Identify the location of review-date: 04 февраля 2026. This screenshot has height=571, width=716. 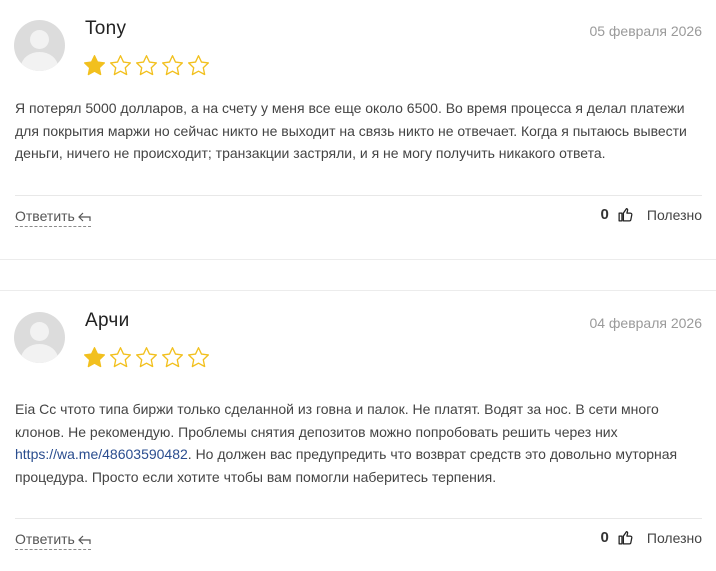
(645, 323).